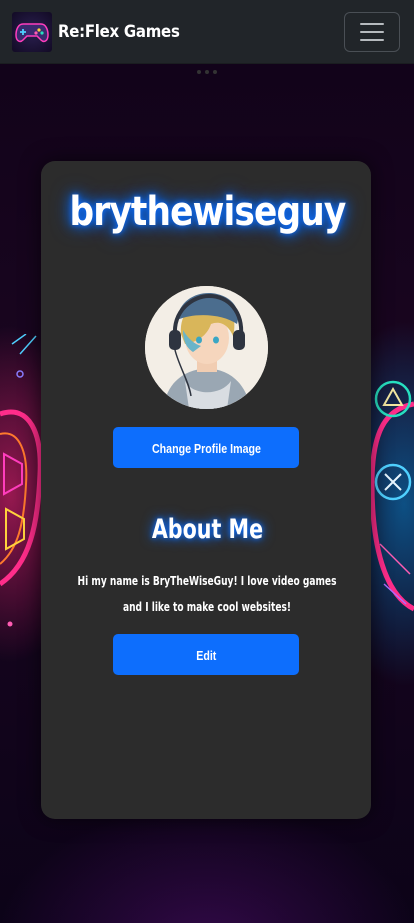  I want to click on hamburger-menu-icon, so click(372, 32).